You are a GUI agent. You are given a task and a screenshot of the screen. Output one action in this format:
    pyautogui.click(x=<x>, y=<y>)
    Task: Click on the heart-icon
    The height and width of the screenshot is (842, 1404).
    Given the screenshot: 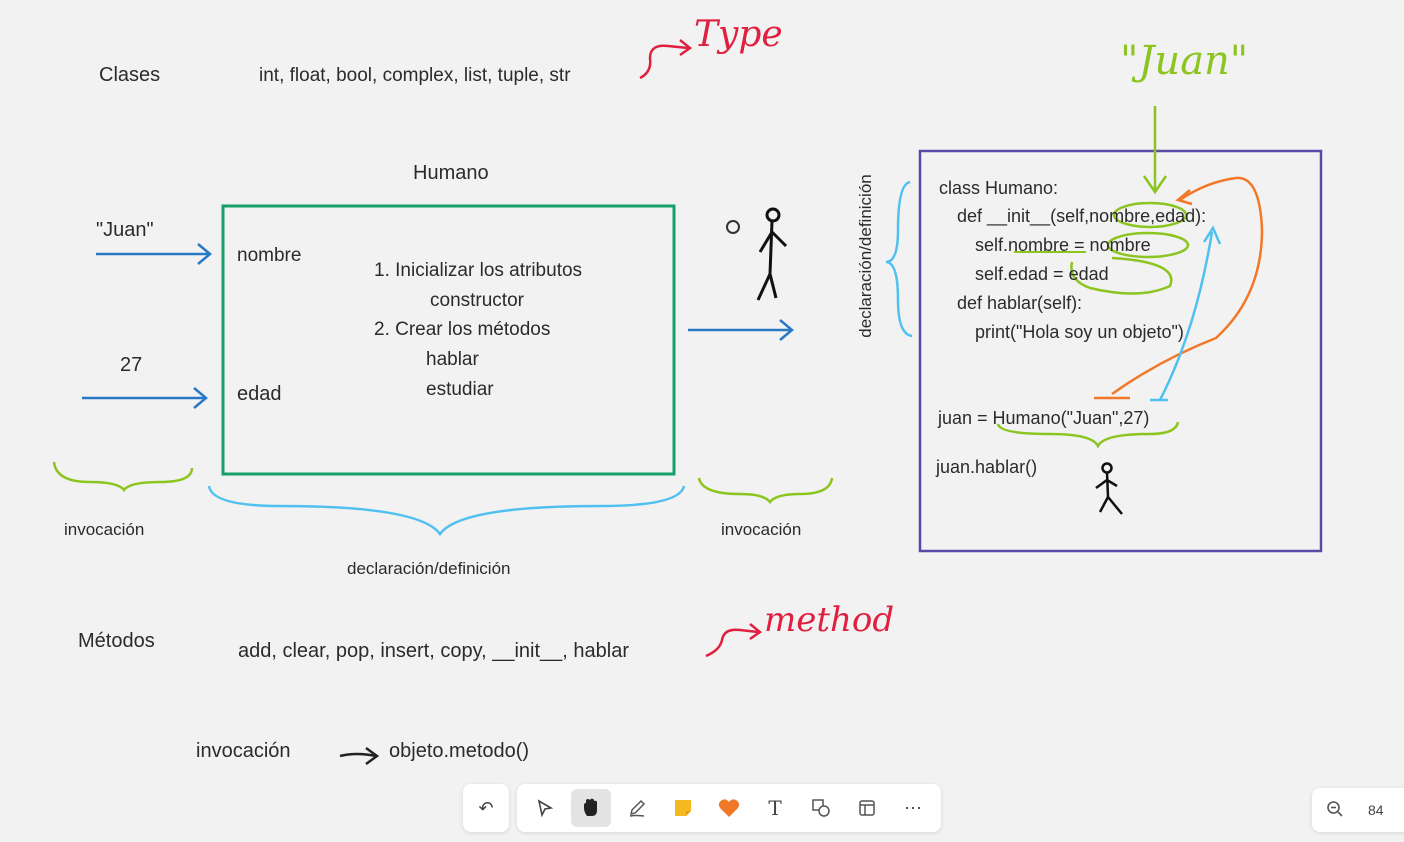 What is the action you would take?
    pyautogui.click(x=729, y=808)
    